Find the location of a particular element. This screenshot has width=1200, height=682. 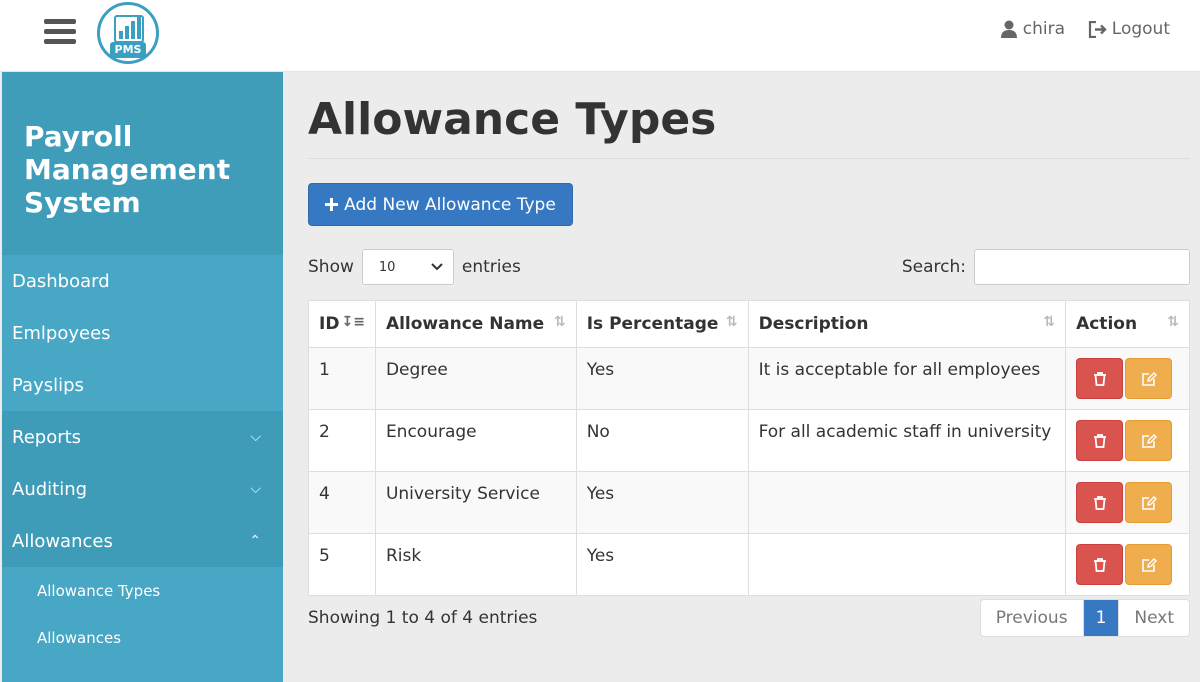

table-row: 4 University Service Yes is located at coordinates (749, 502).